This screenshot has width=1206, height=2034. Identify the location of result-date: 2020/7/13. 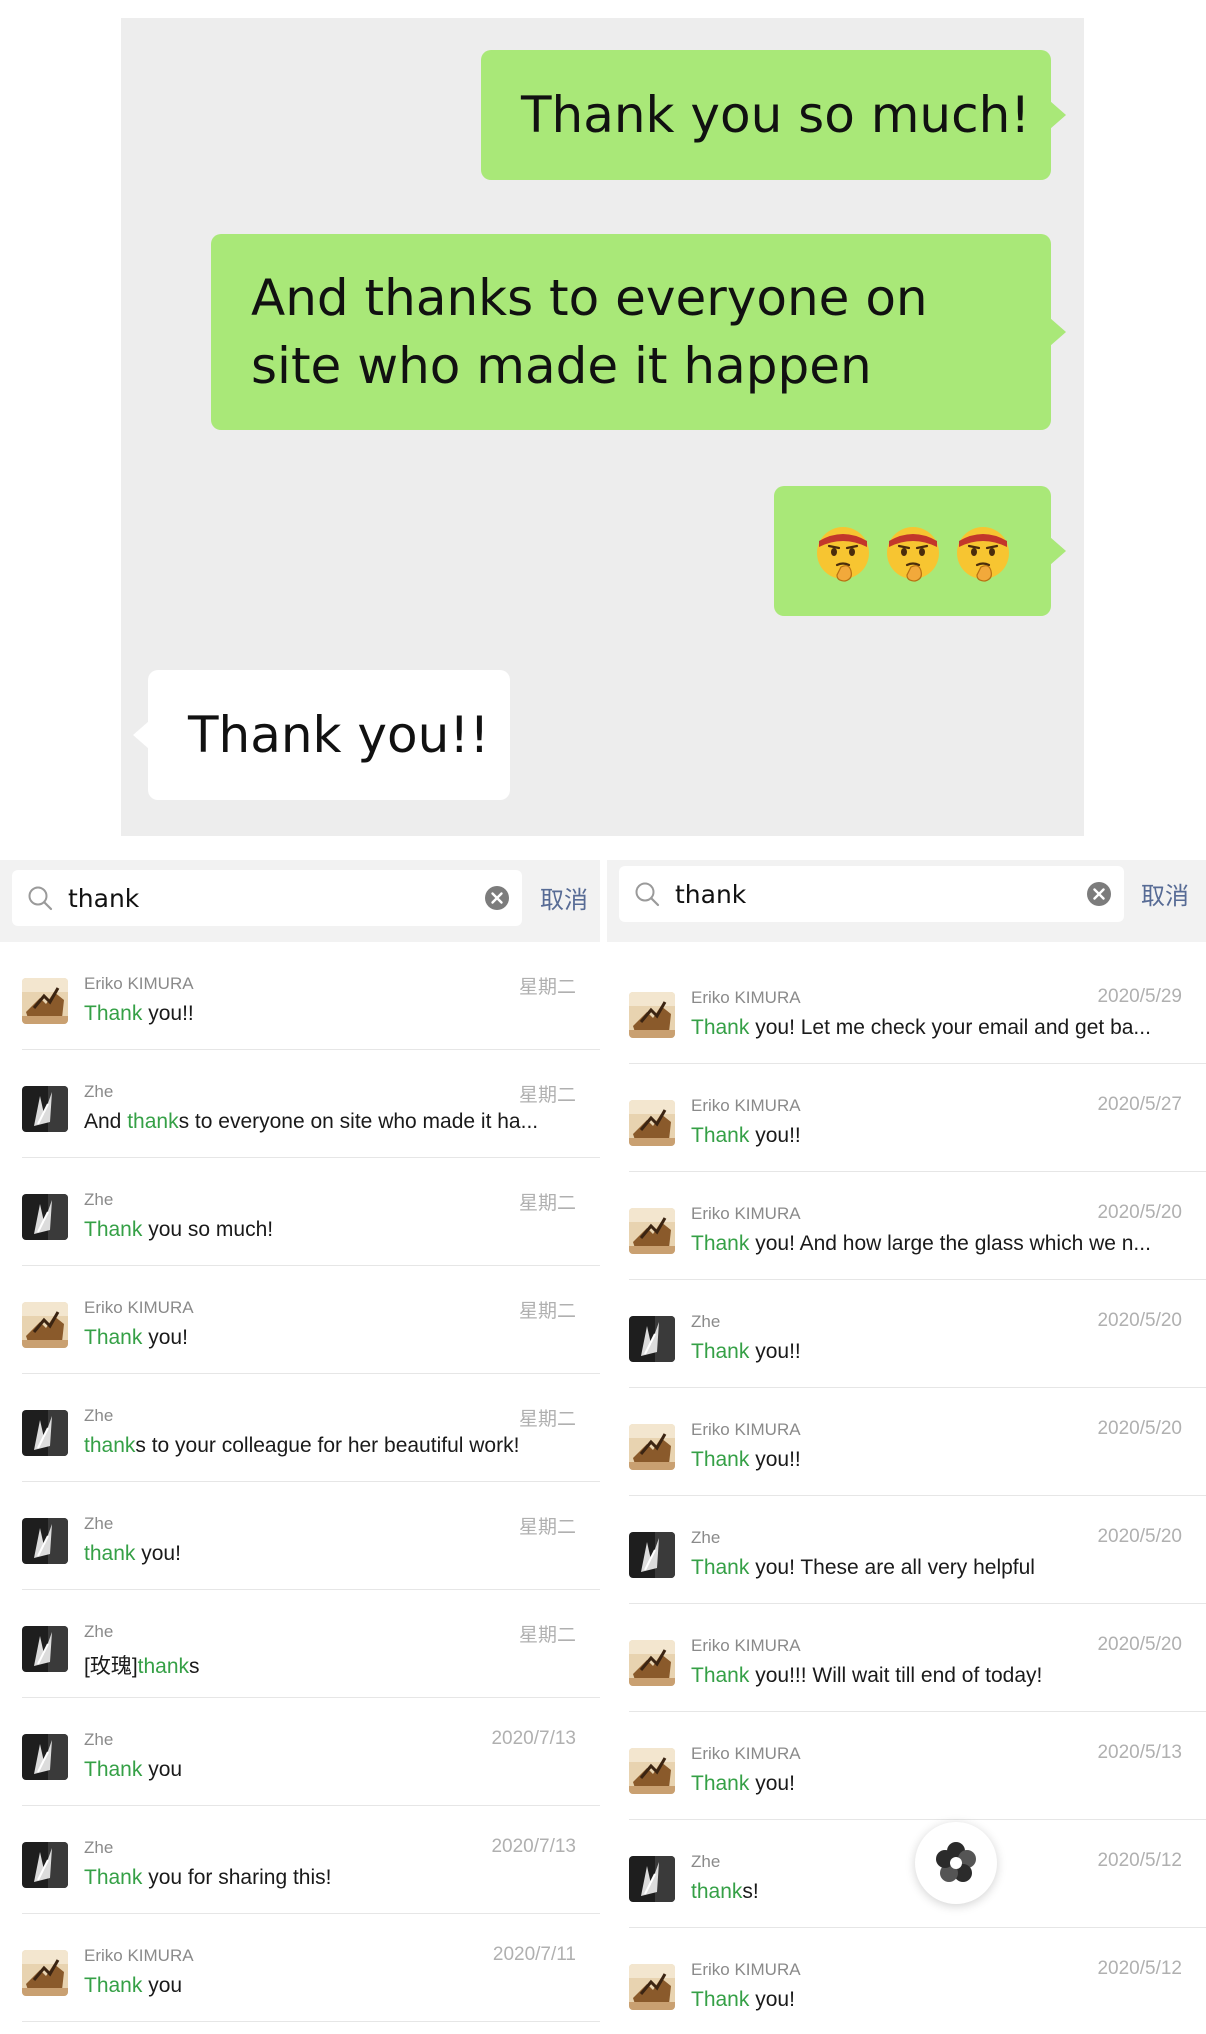
(533, 1738).